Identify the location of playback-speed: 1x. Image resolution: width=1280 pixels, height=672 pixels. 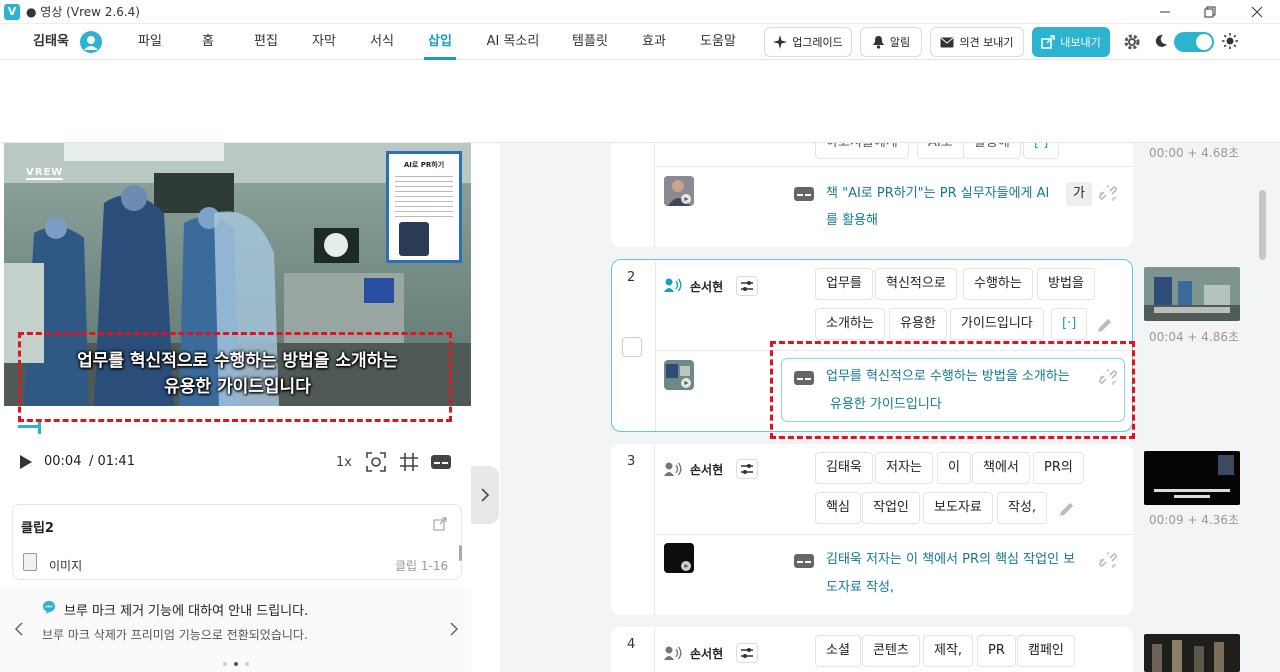
(344, 462).